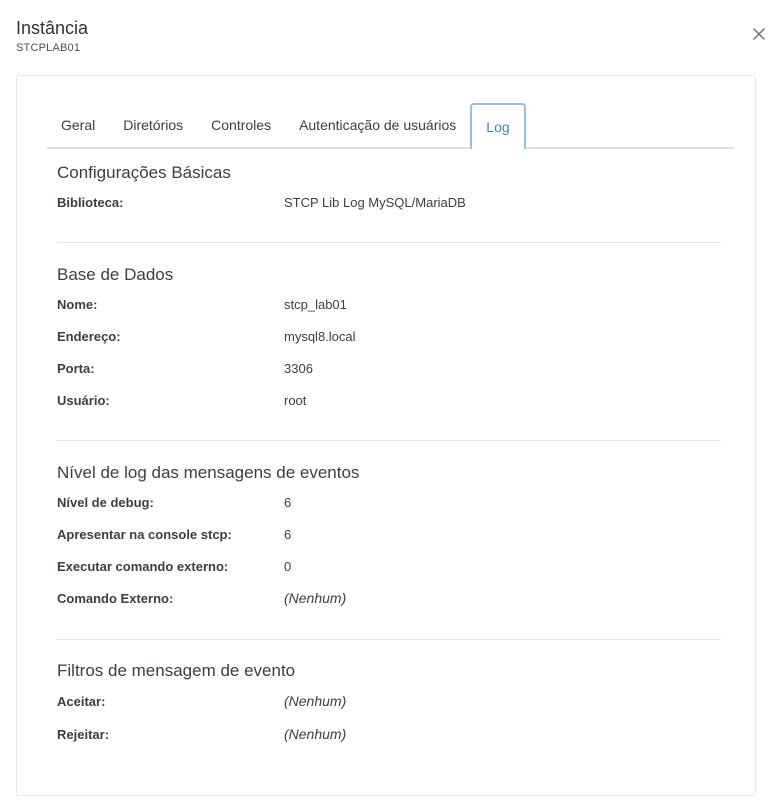  What do you see at coordinates (89, 336) in the screenshot?
I see `field-label: Endereço:` at bounding box center [89, 336].